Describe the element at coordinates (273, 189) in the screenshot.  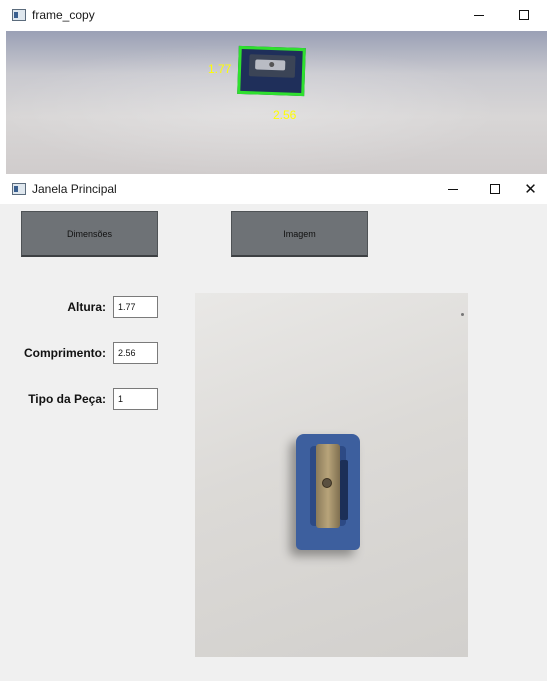
I see `main-titlebar: Janela Principal ✕` at that location.